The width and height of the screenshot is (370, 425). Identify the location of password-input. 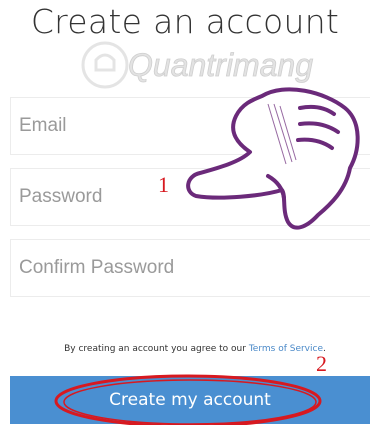
(190, 197).